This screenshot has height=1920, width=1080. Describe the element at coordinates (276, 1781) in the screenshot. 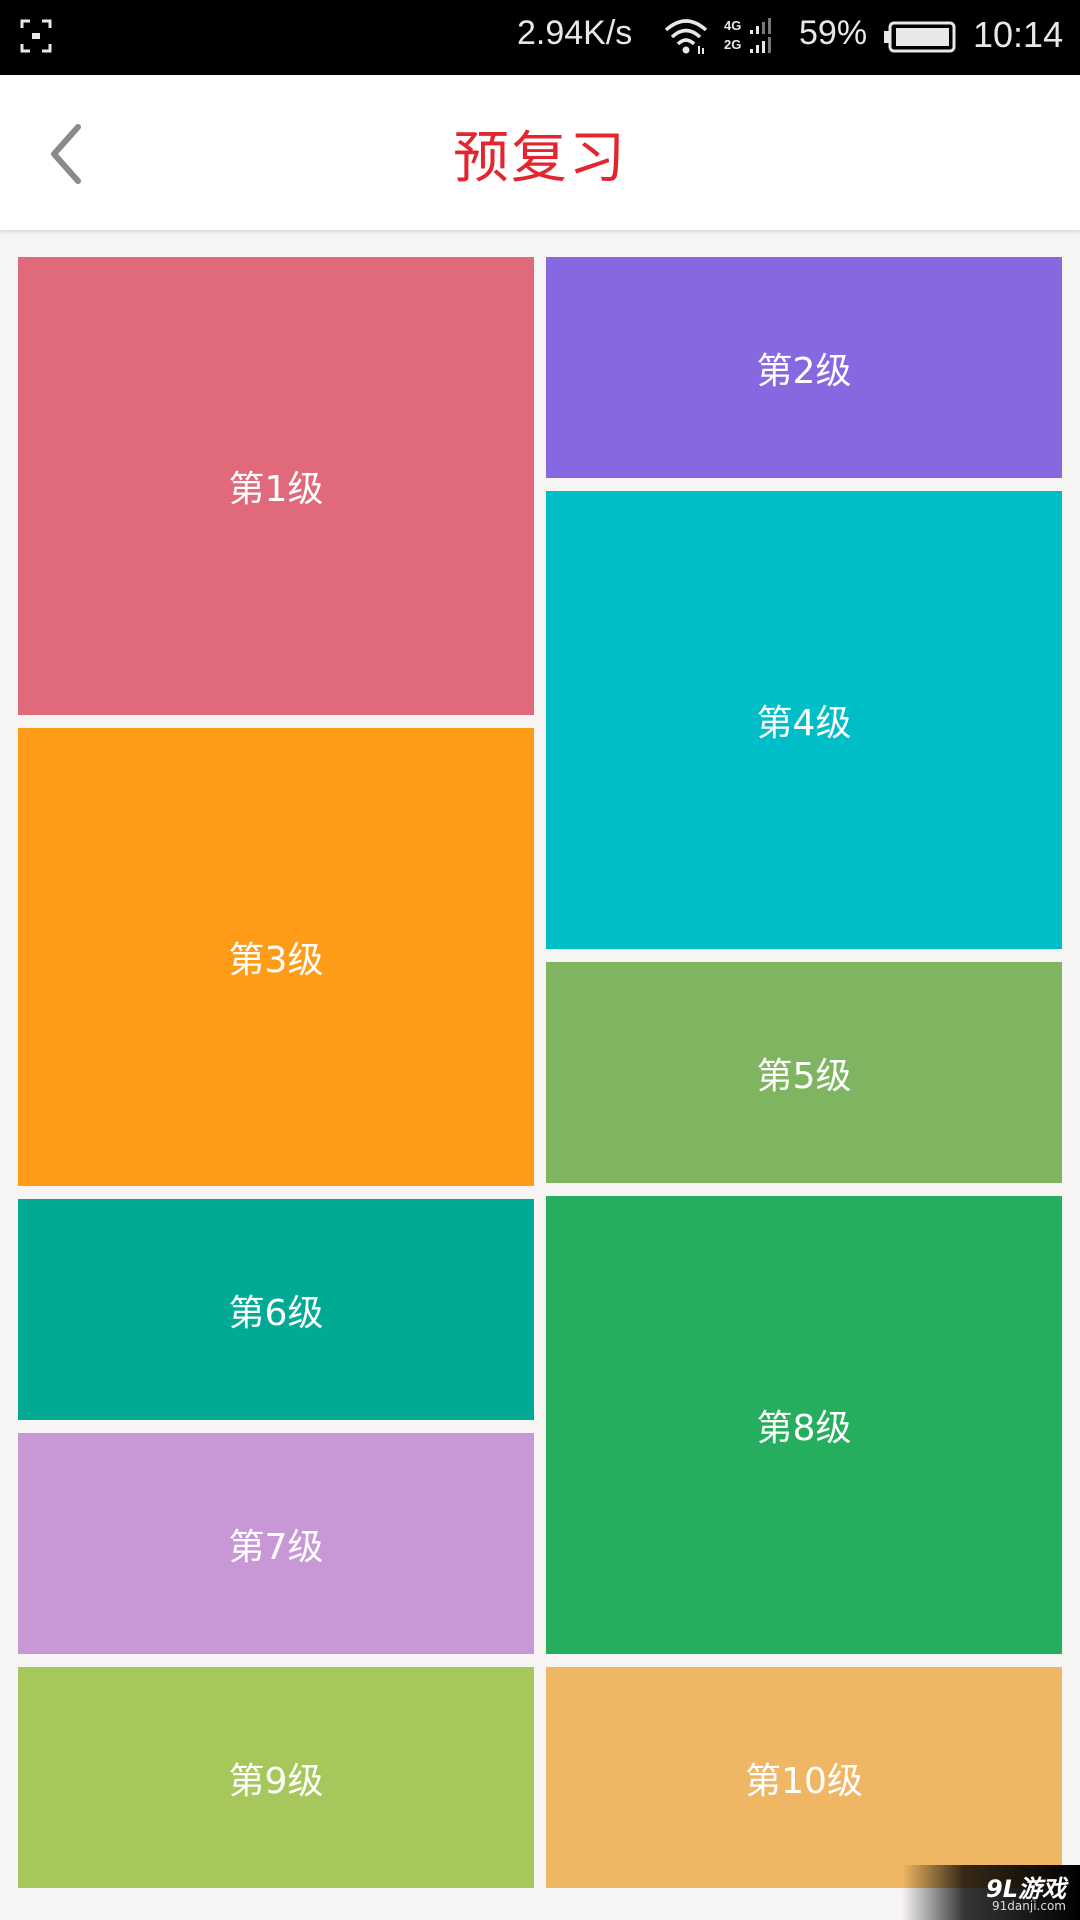

I see `level-9-label: 第9级` at that location.